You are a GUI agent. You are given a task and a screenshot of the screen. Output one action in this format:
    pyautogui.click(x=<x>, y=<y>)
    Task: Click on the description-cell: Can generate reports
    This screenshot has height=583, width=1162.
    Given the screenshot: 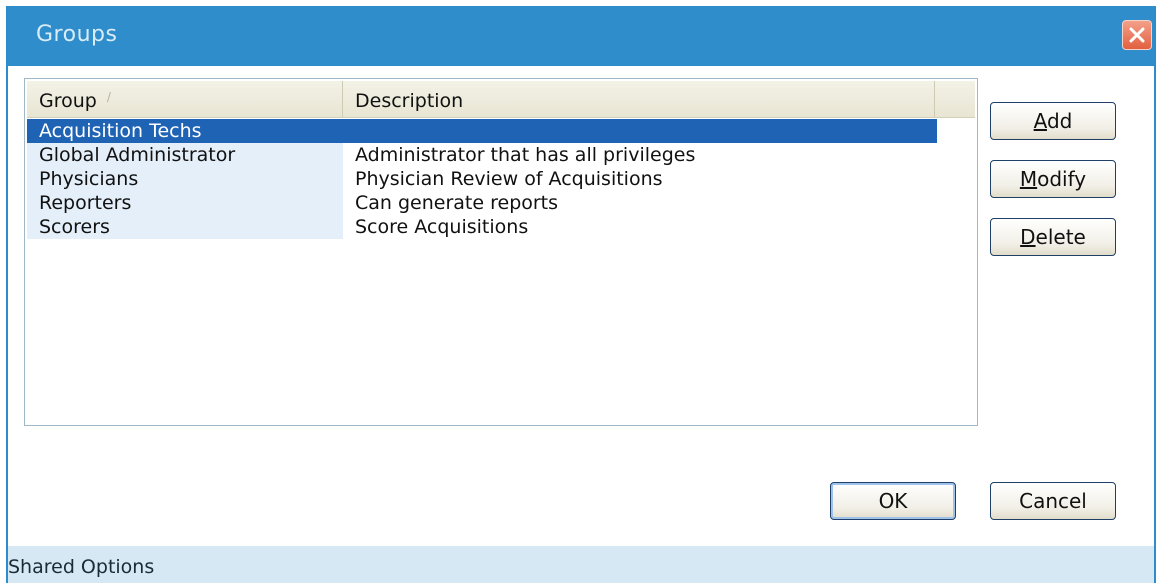 What is the action you would take?
    pyautogui.click(x=457, y=203)
    